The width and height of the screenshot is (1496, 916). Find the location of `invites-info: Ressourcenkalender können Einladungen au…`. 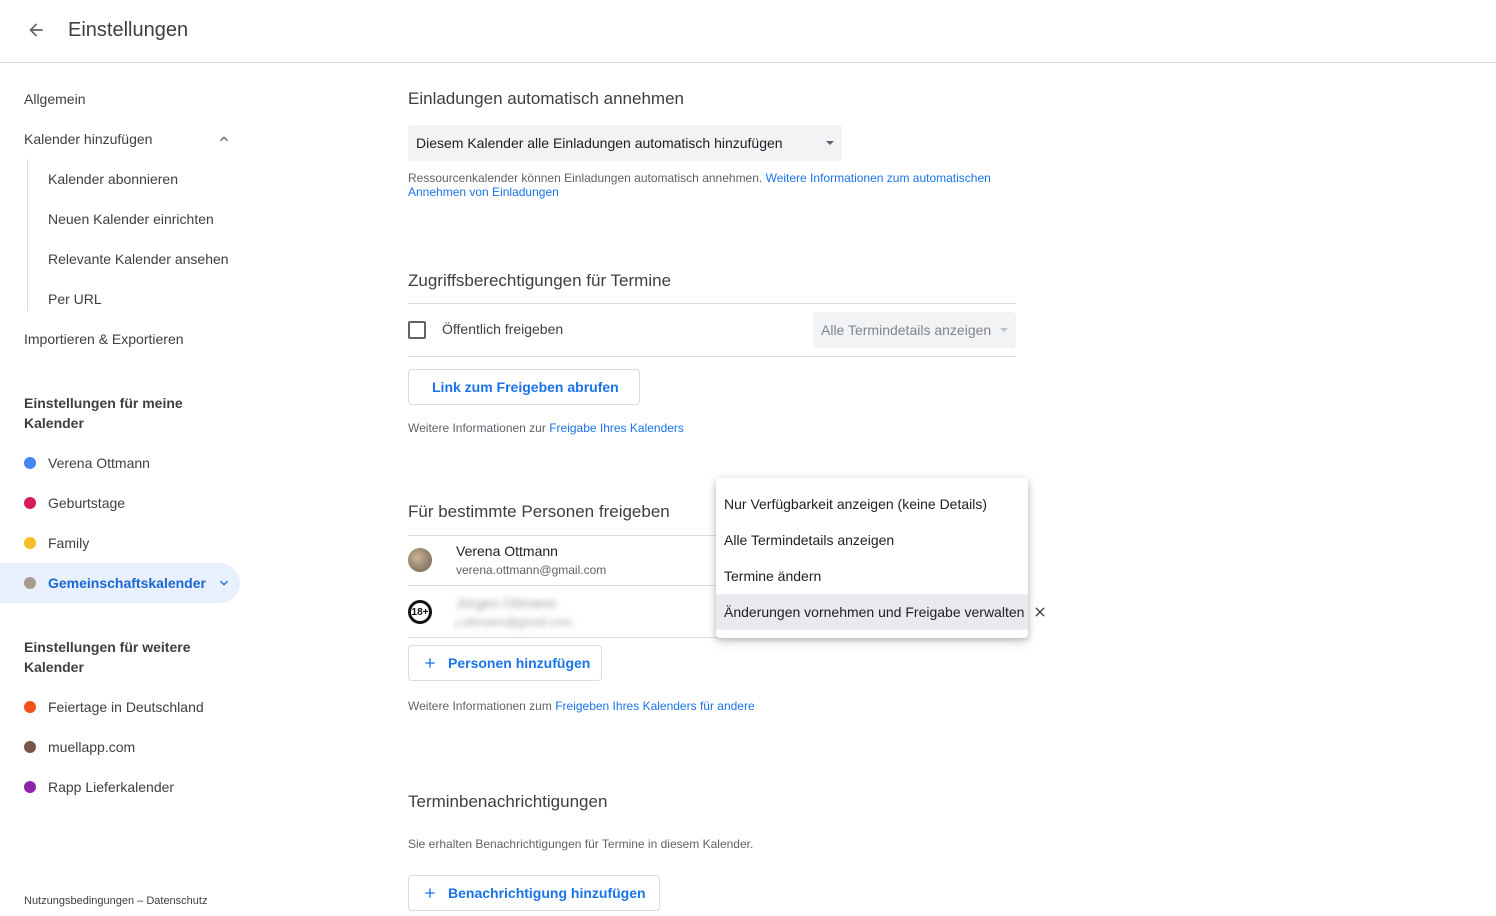

invites-info: Ressourcenkalender können Einladungen au… is located at coordinates (708, 185).